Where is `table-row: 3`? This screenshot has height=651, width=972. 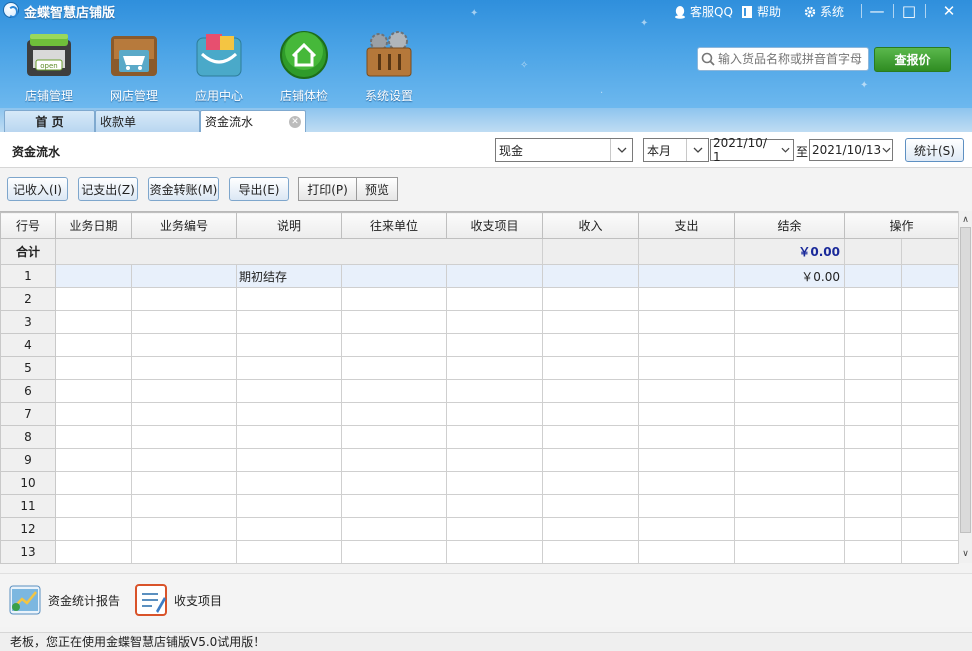
table-row: 3 is located at coordinates (480, 322).